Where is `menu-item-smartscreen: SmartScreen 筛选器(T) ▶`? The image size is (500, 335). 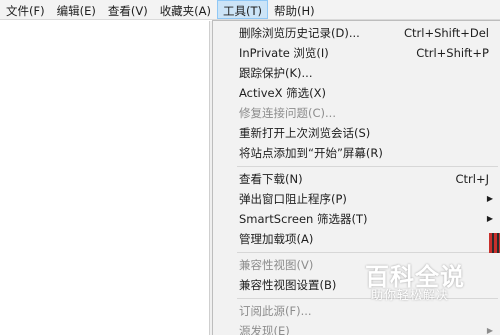
menu-item-smartscreen: SmartScreen 筛选器(T) ▶ is located at coordinates (356, 219).